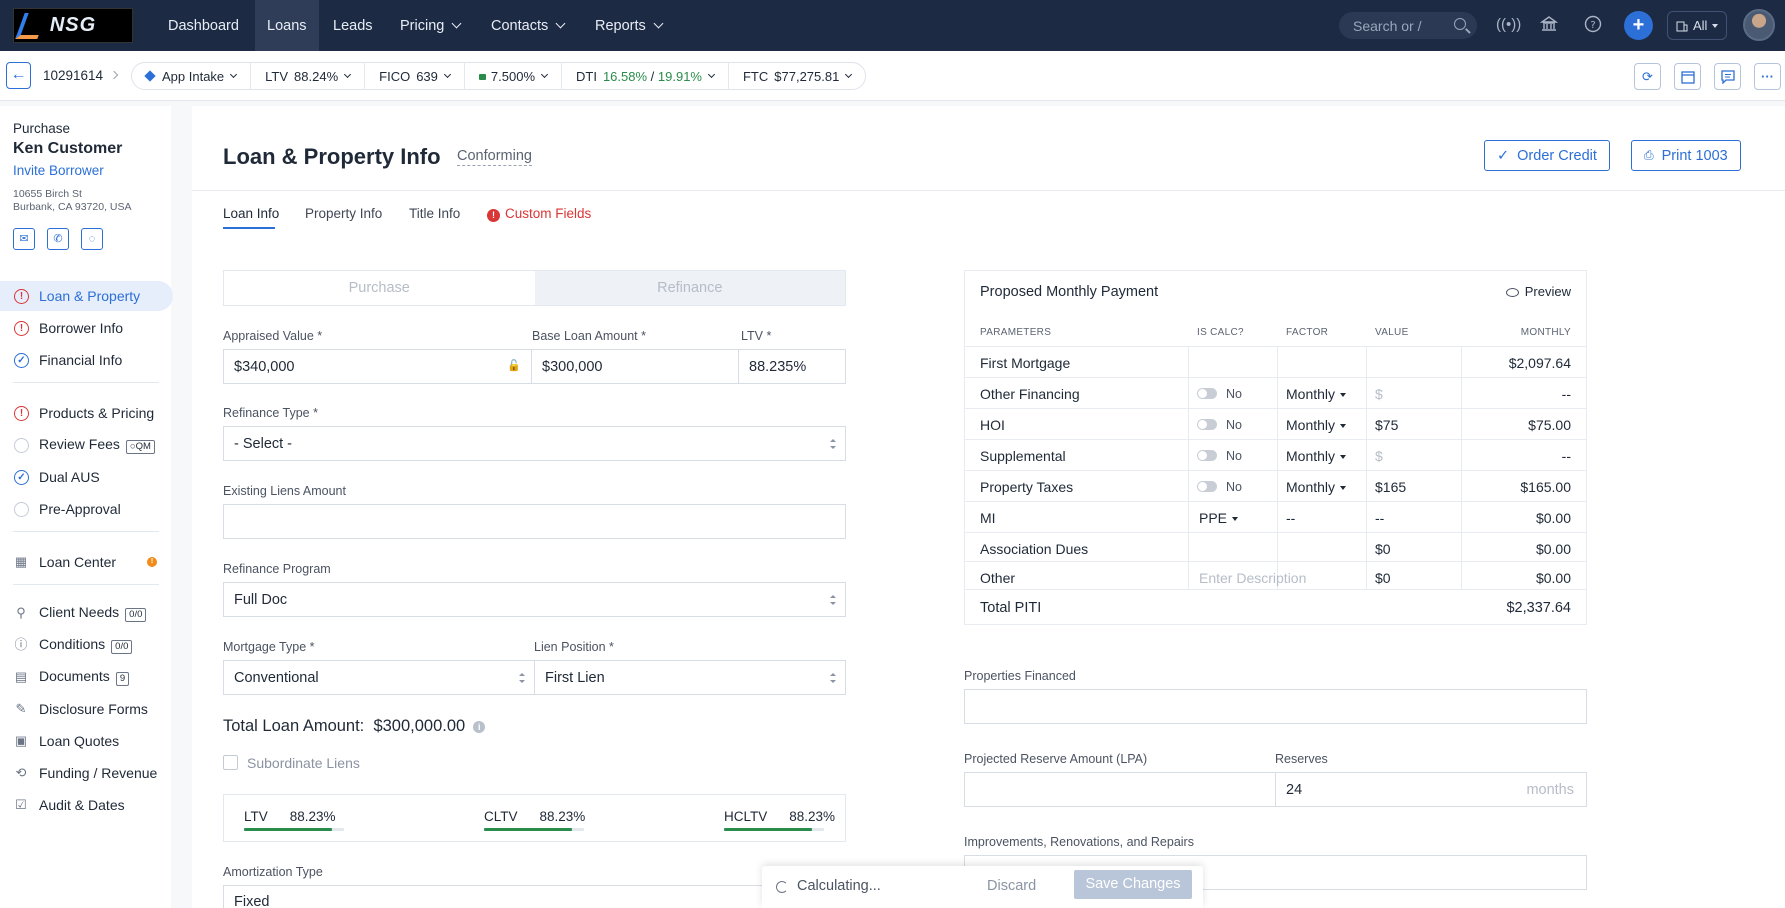  I want to click on sidebar-item-funding-revenue: ⟲ Funding / Revenue, so click(85, 773).